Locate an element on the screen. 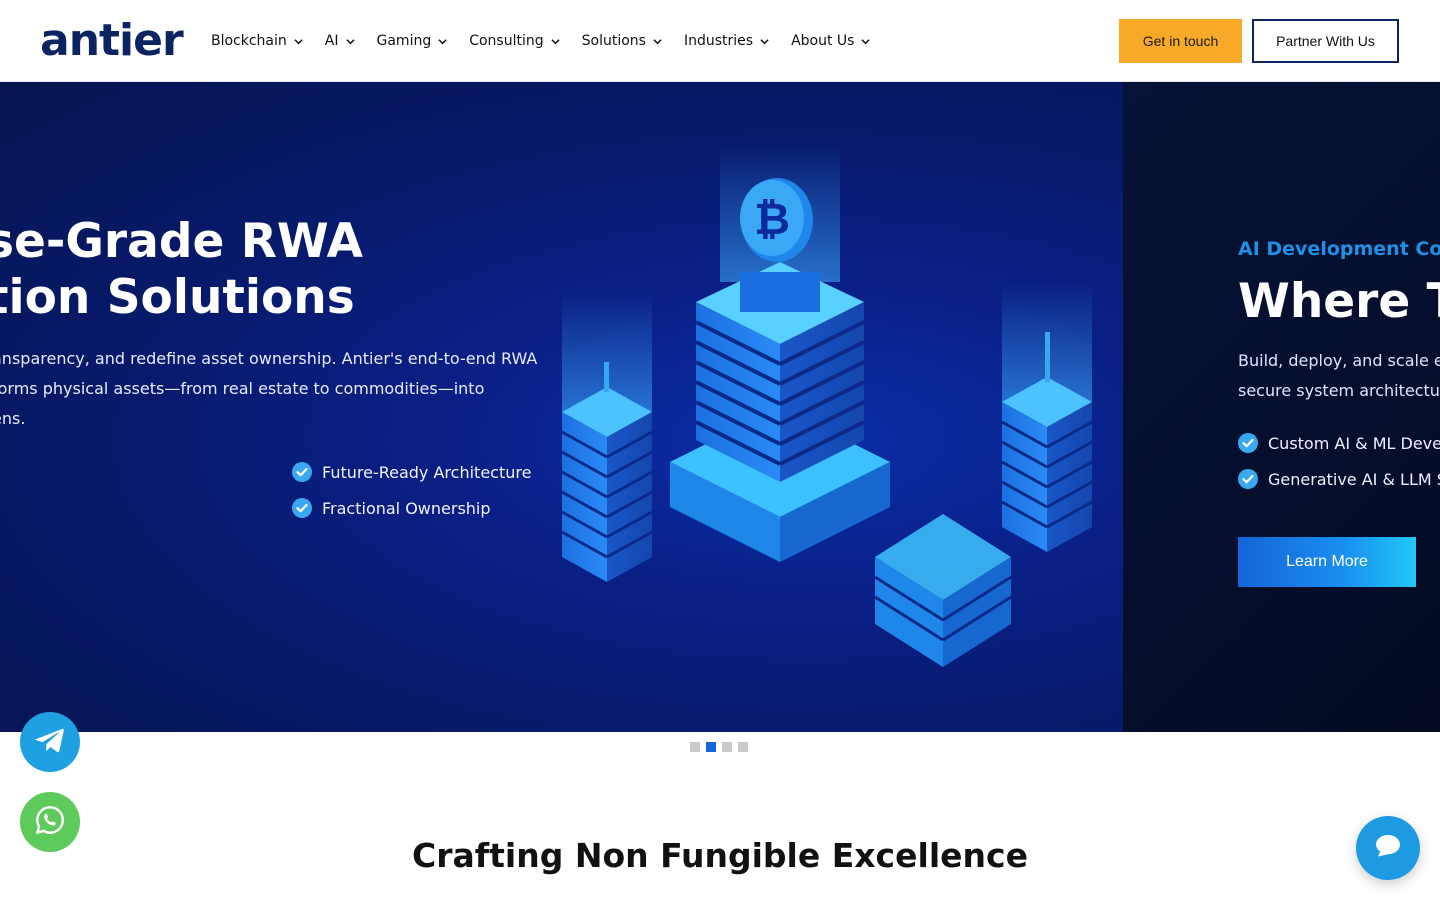 The height and width of the screenshot is (900, 1440). slide-title: Where Tr is located at coordinates (1339, 301).